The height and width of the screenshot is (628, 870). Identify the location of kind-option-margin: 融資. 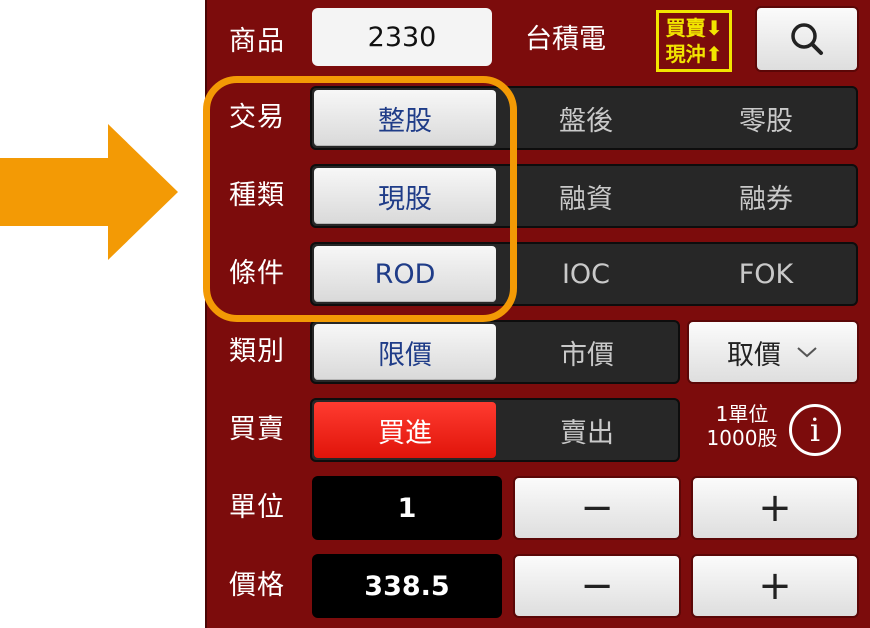
(586, 196).